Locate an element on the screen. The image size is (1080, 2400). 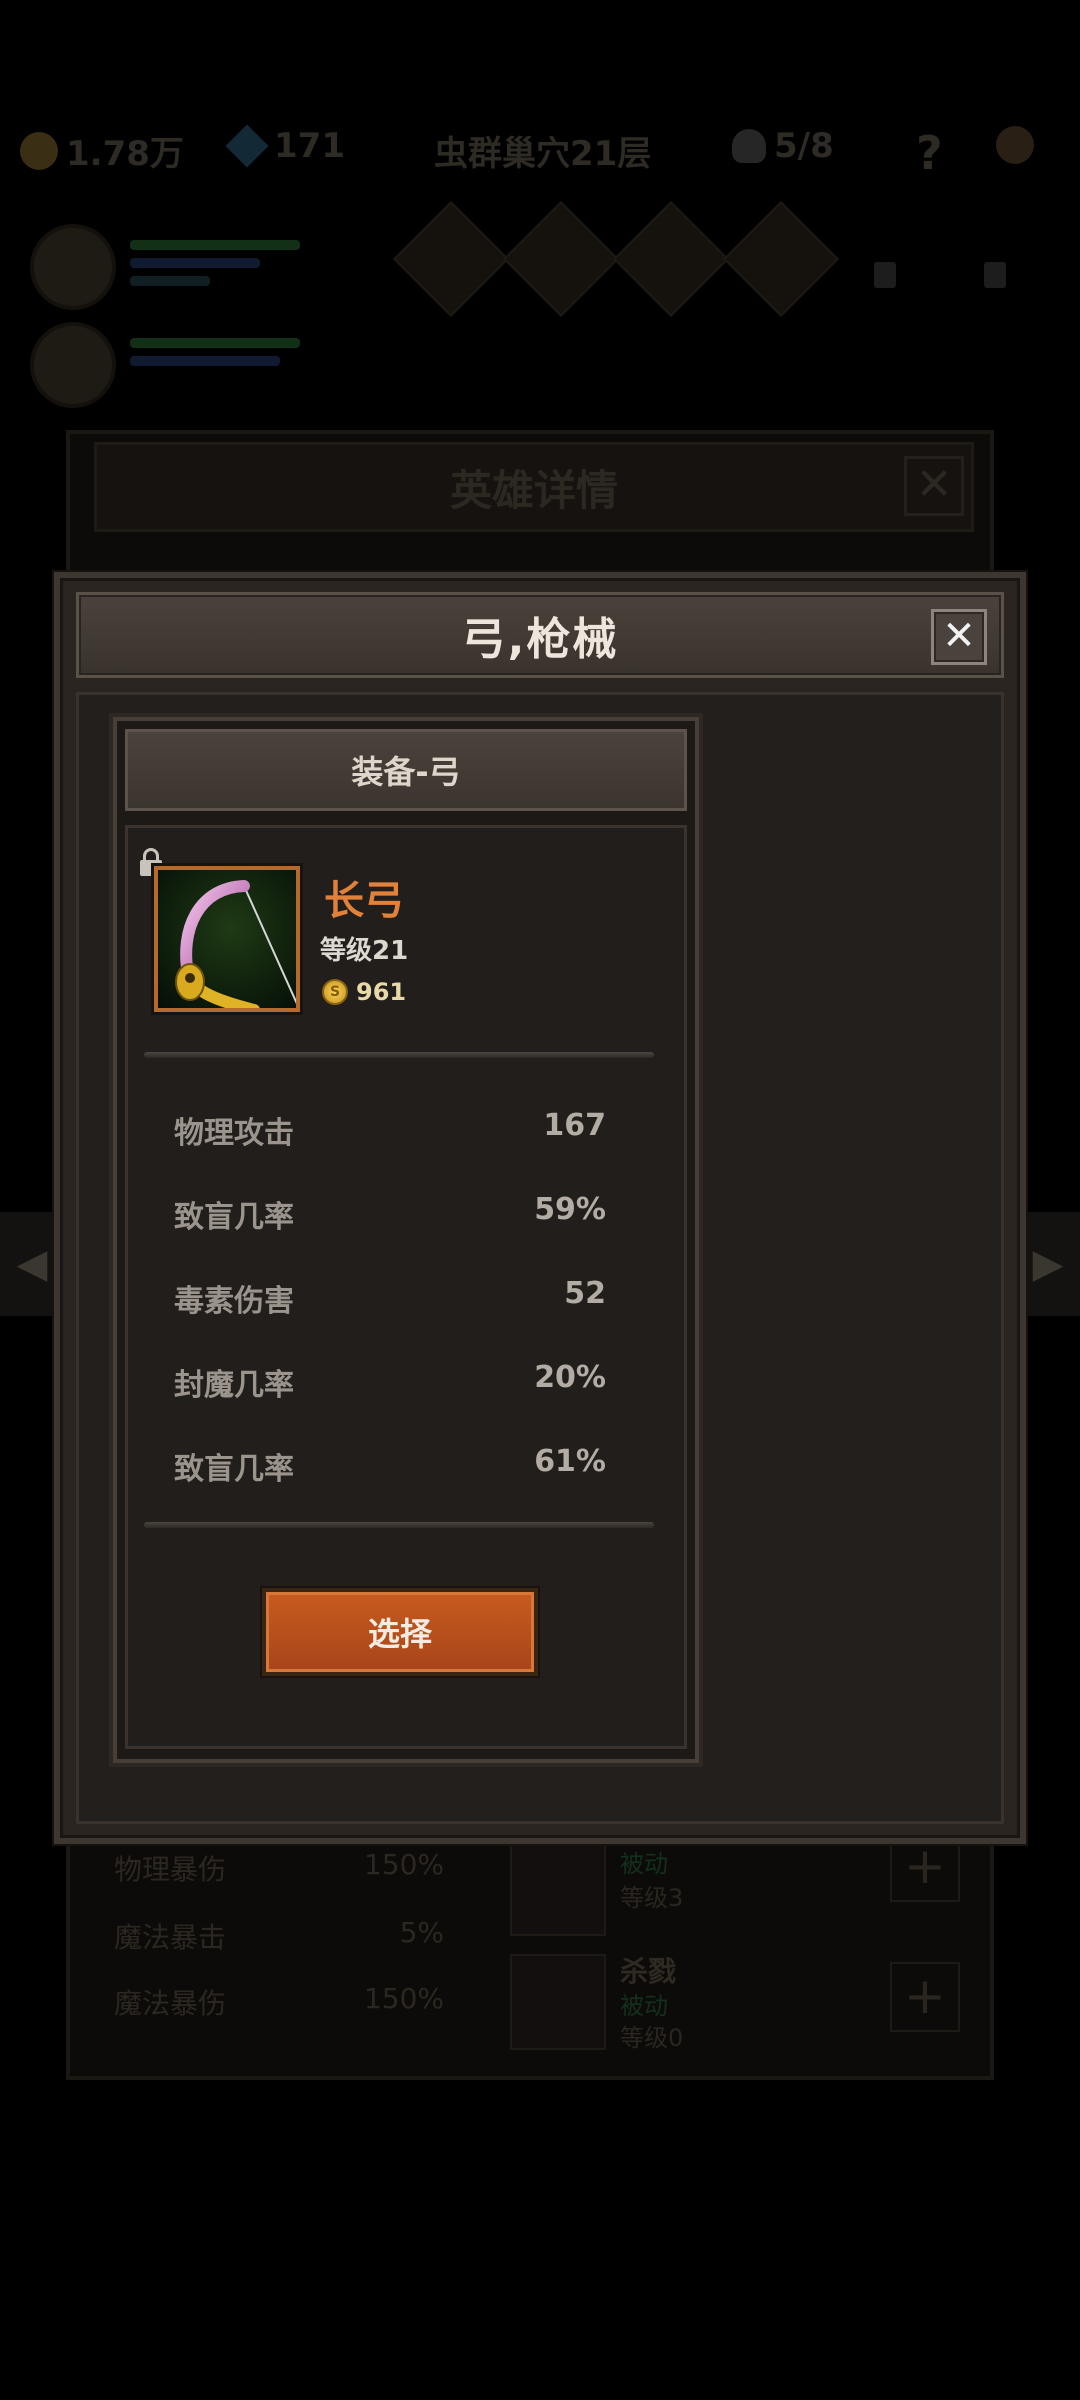
gold-counter: 1.78万 is located at coordinates (102, 150).